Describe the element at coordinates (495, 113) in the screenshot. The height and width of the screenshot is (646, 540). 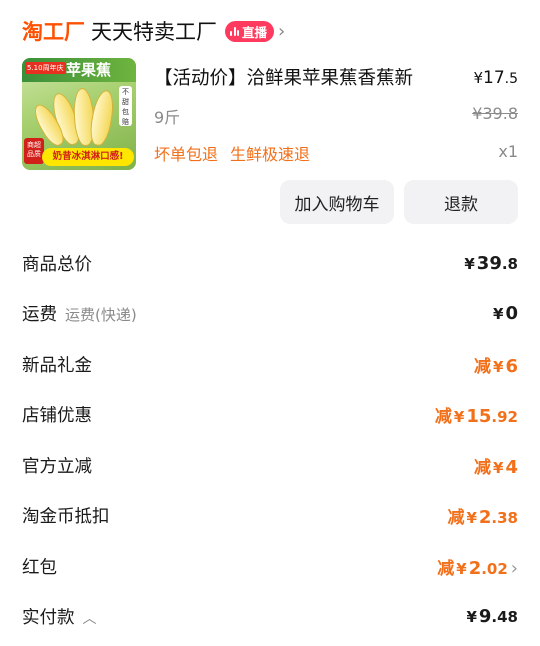
I see `original-price: ¥39.8` at that location.